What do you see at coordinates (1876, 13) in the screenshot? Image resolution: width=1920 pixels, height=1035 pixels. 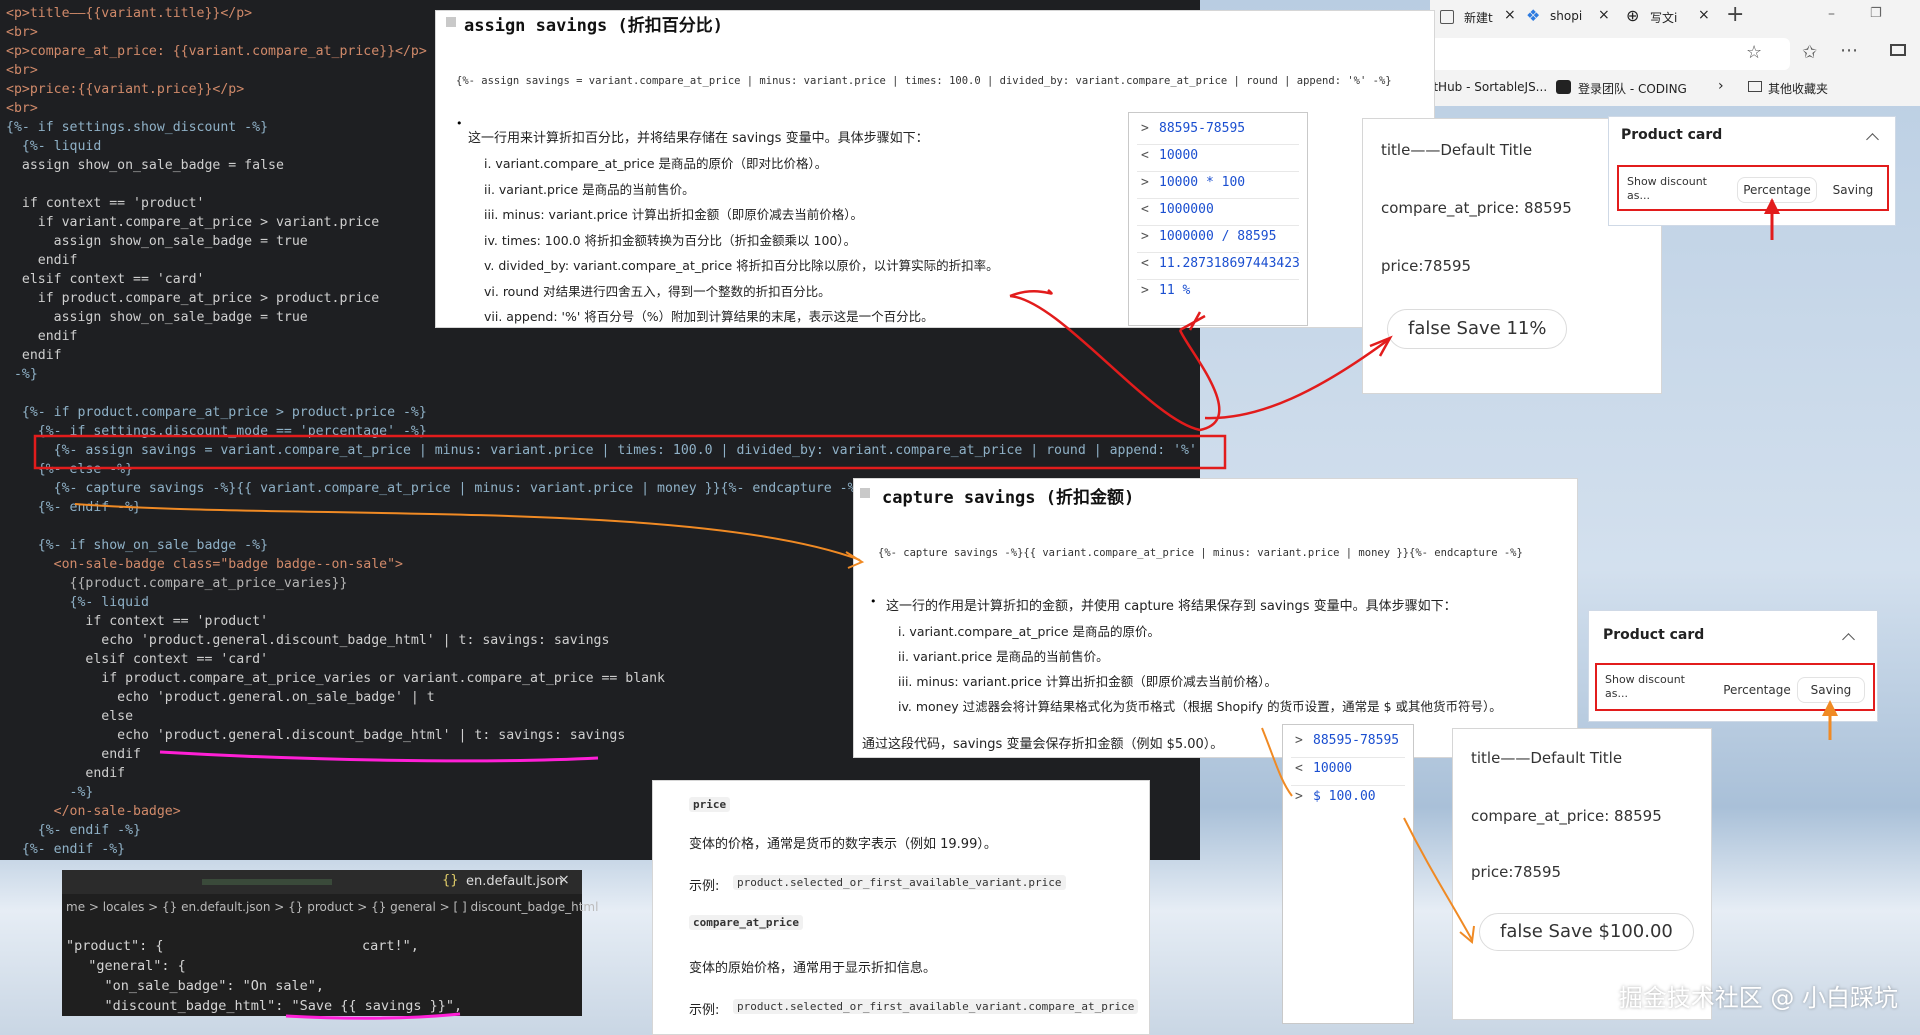 I see `restore-icon: ❐` at bounding box center [1876, 13].